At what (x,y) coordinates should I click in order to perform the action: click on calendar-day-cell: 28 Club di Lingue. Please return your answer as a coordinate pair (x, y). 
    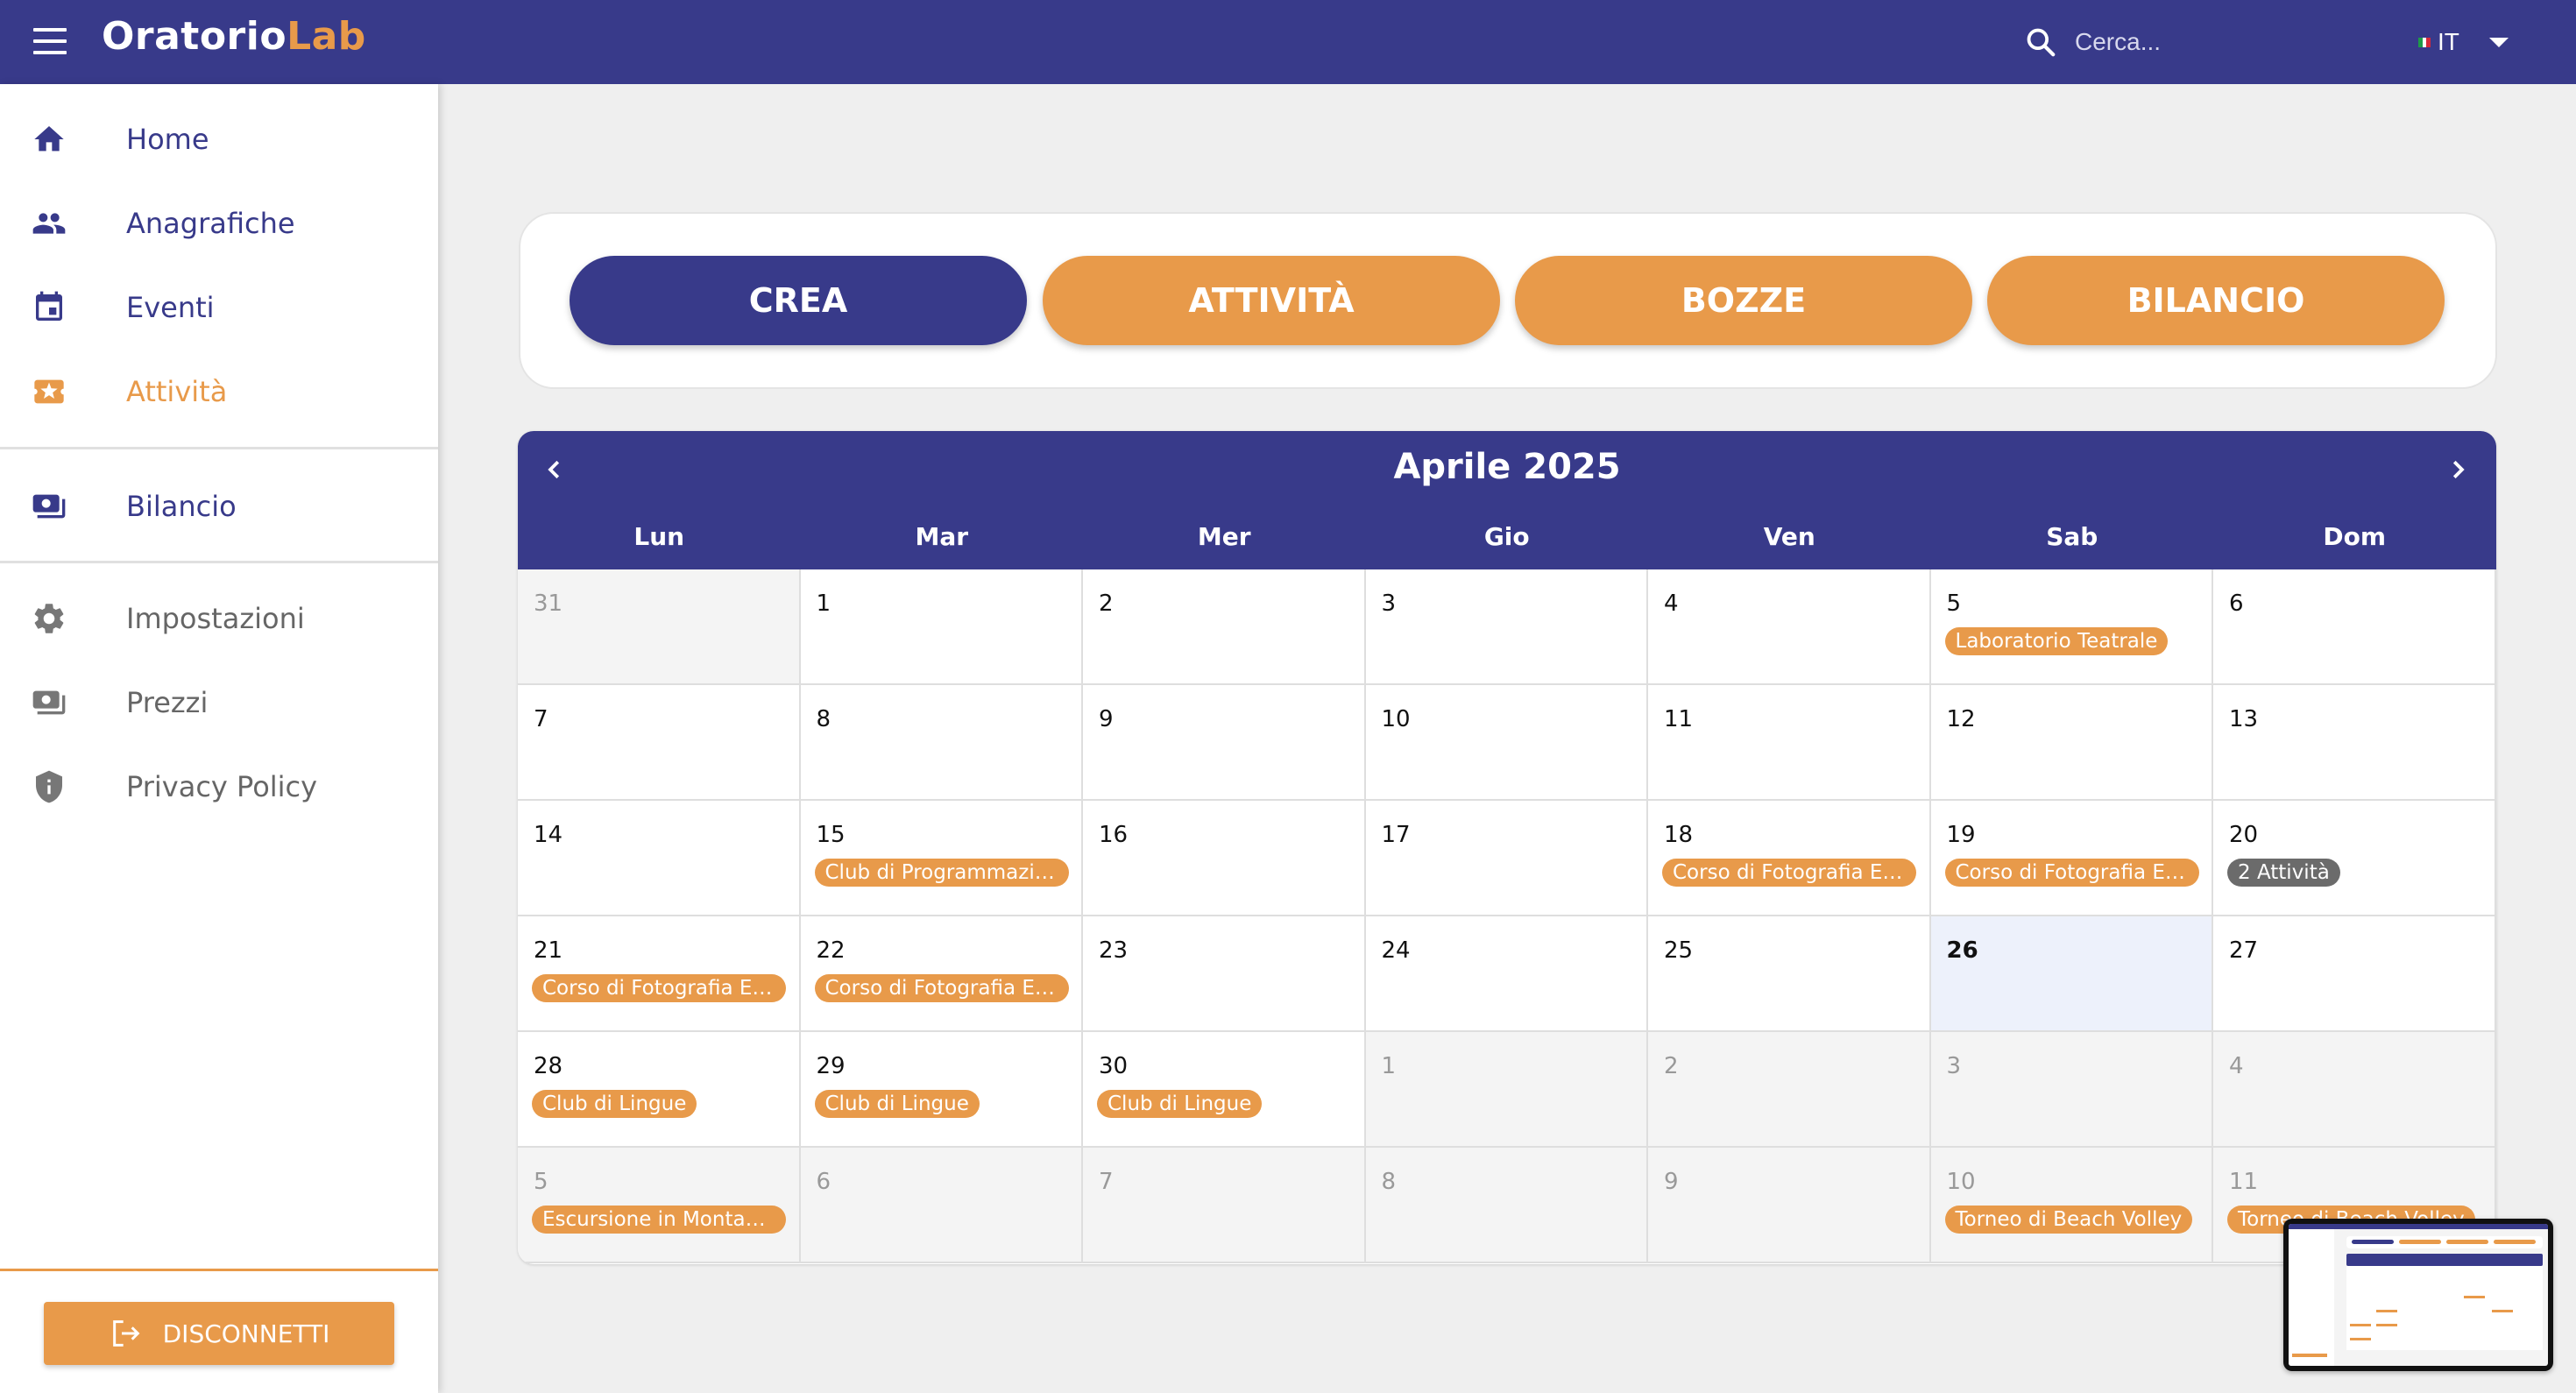
    Looking at the image, I should click on (659, 1090).